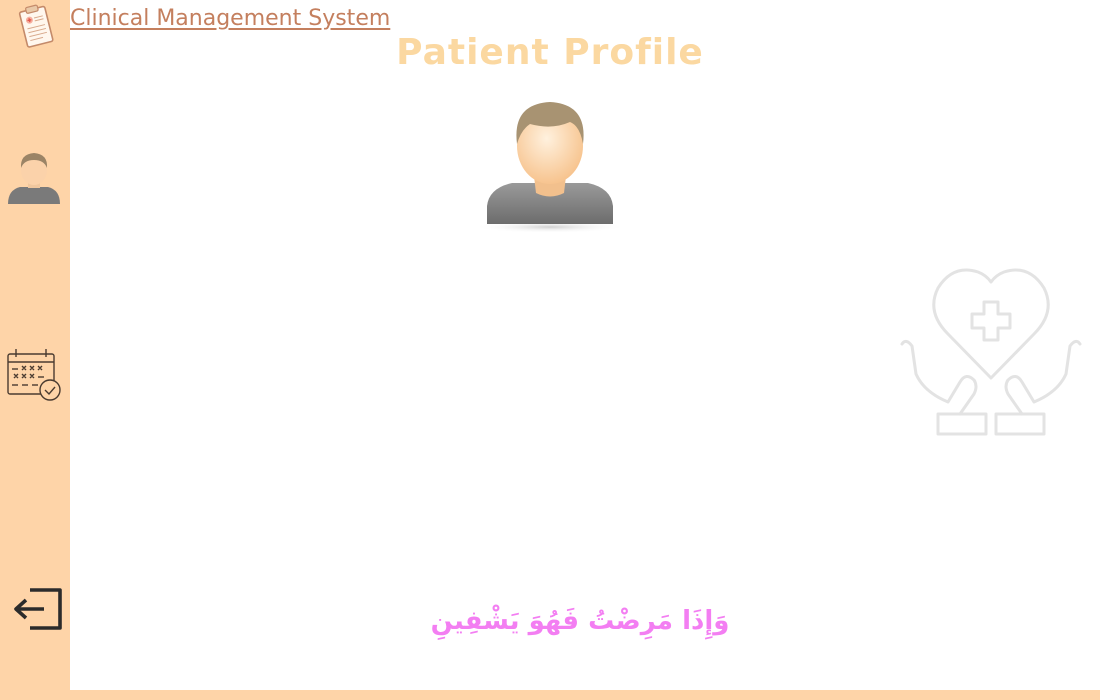 Image resolution: width=1100 pixels, height=700 pixels. Describe the element at coordinates (991, 352) in the screenshot. I see `hands-heart-cross-icon` at that location.